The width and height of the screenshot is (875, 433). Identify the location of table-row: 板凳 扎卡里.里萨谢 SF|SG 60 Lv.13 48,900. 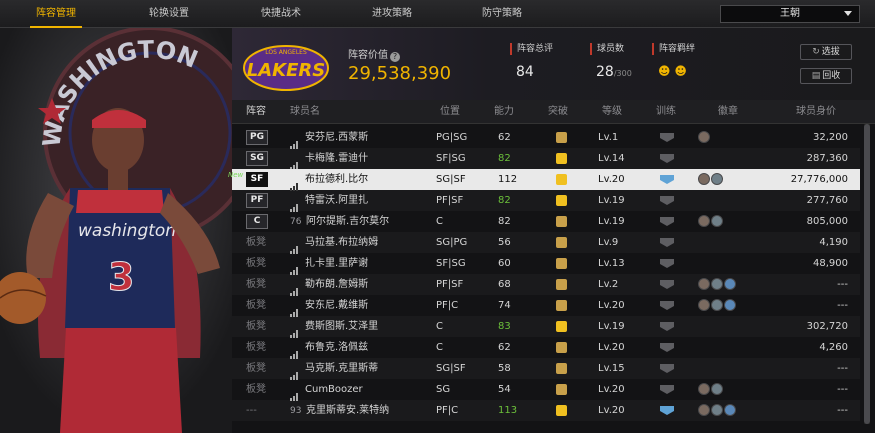
(546, 264).